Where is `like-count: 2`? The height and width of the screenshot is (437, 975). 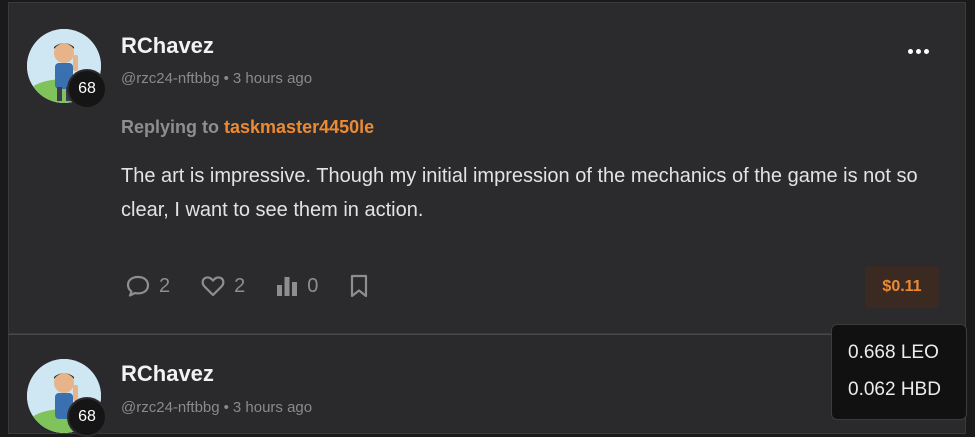 like-count: 2 is located at coordinates (240, 285).